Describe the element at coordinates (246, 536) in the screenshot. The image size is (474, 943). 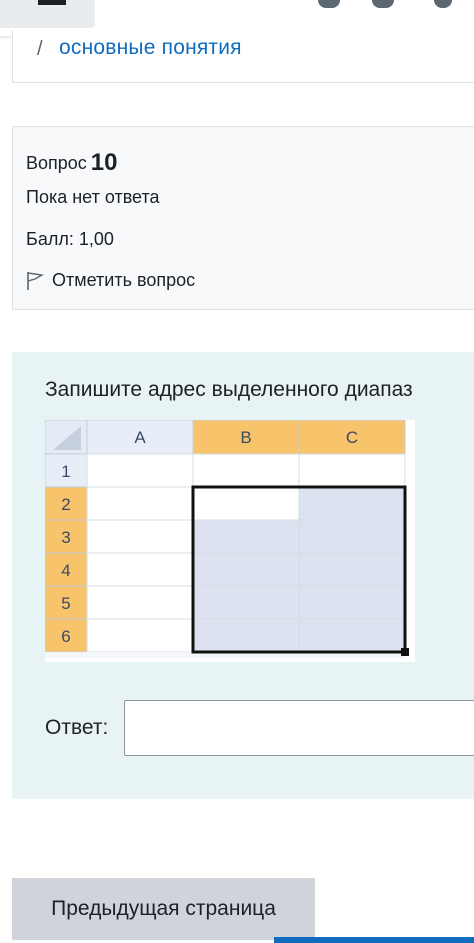
I see `cell-b3` at that location.